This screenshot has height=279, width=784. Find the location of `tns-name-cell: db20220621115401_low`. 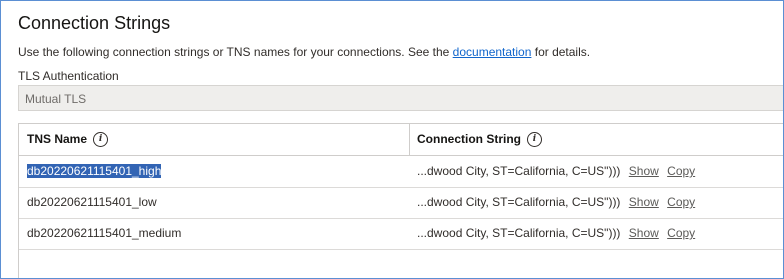

tns-name-cell: db20220621115401_low is located at coordinates (92, 202).